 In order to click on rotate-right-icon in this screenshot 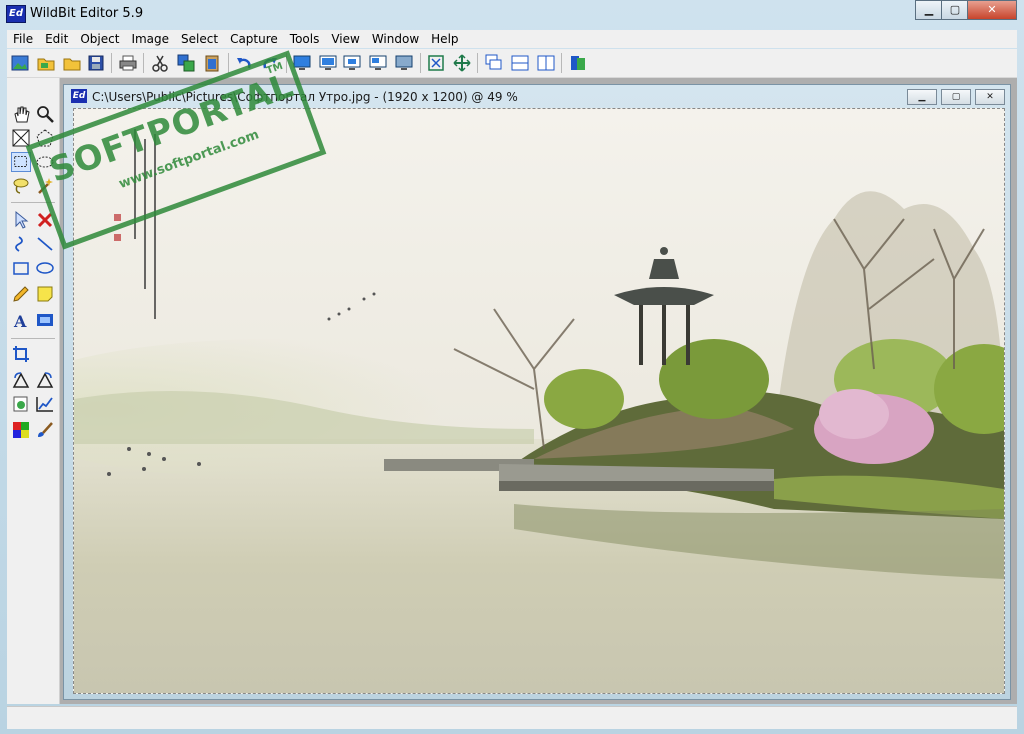, I will do `click(45, 380)`.